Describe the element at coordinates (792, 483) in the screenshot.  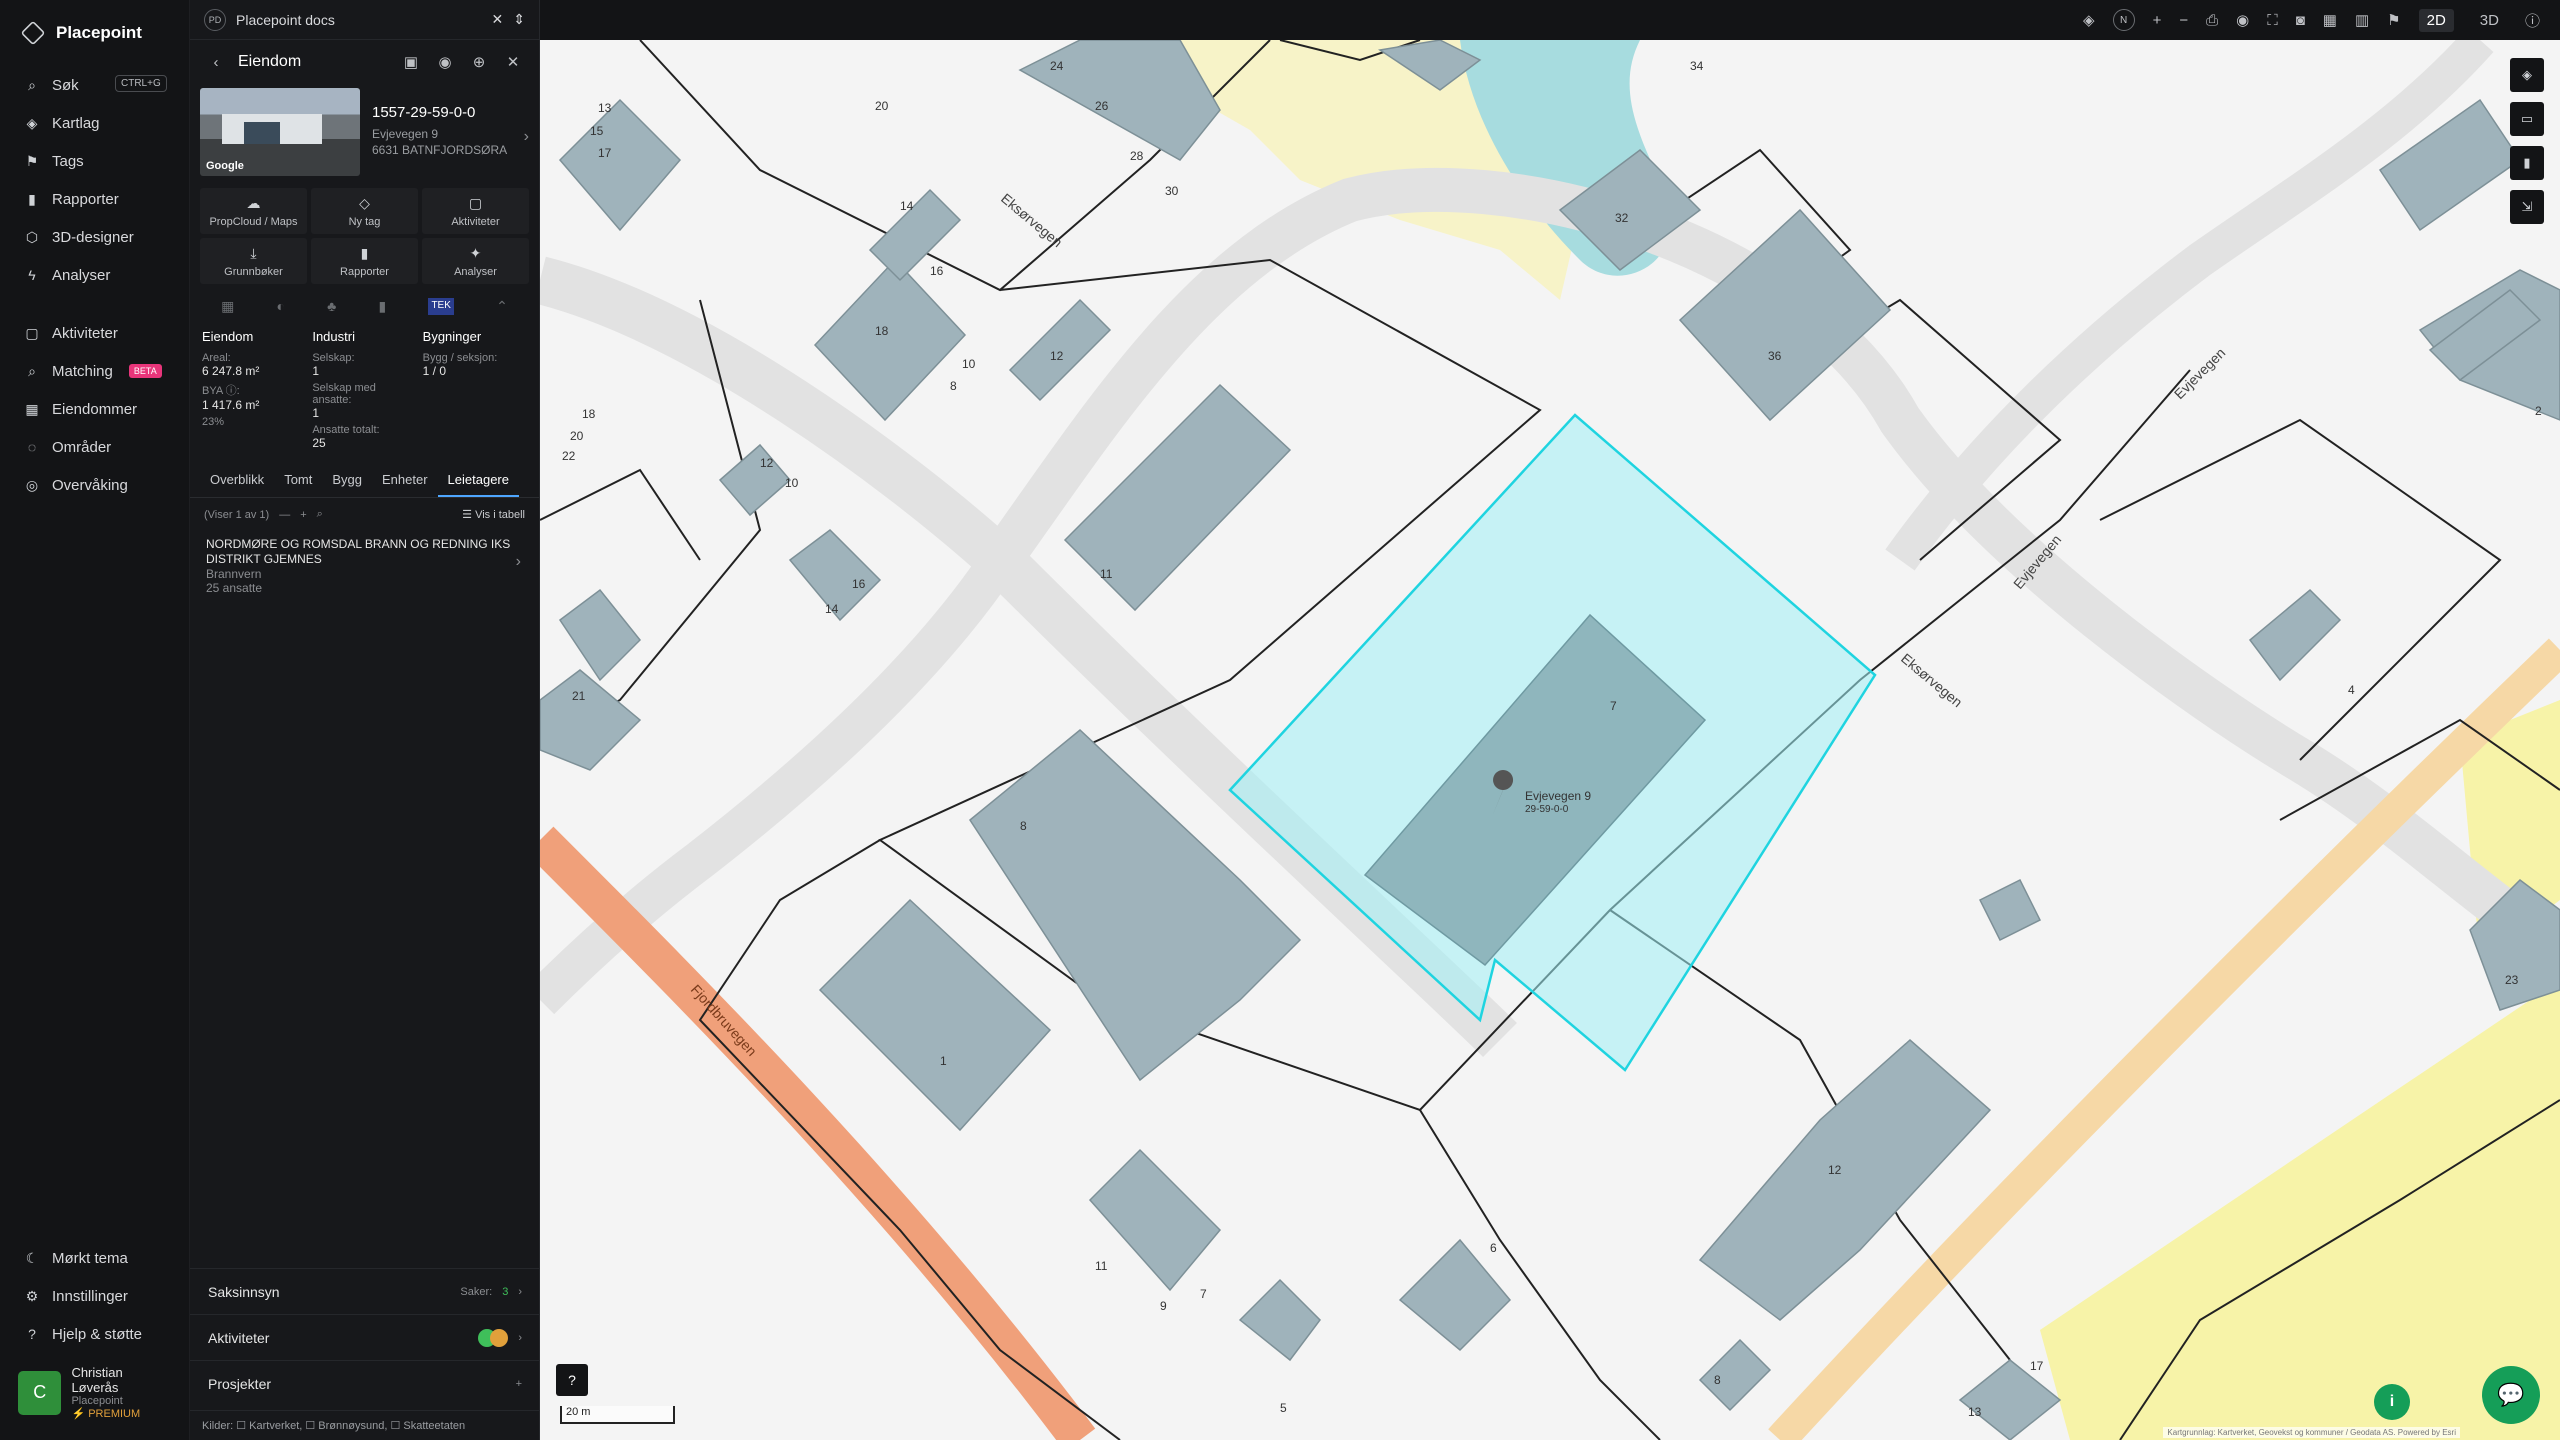
I see `house-number: 10` at that location.